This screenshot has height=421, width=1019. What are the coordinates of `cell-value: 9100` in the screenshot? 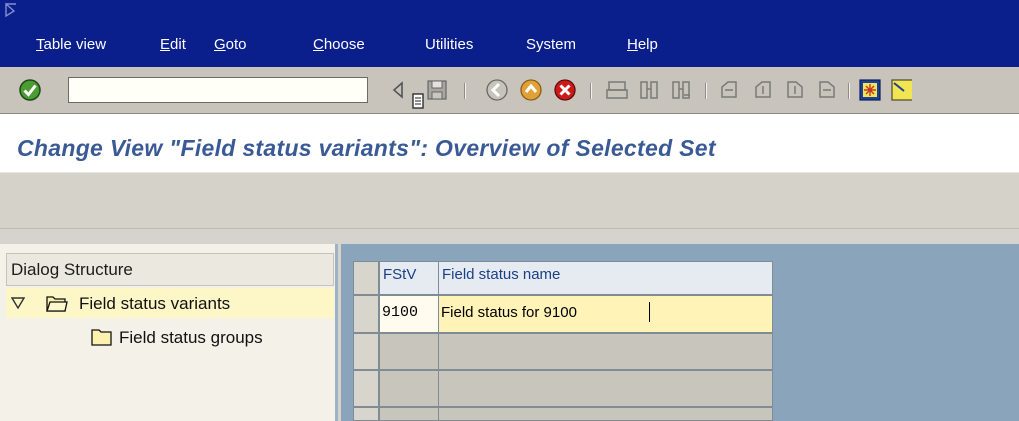 It's located at (400, 312).